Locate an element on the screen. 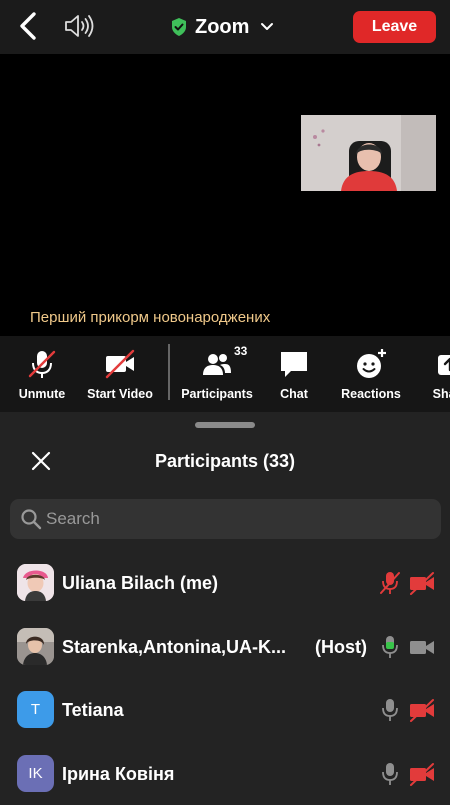  participant-row: IK Ірина Ковіня is located at coordinates (225, 772).